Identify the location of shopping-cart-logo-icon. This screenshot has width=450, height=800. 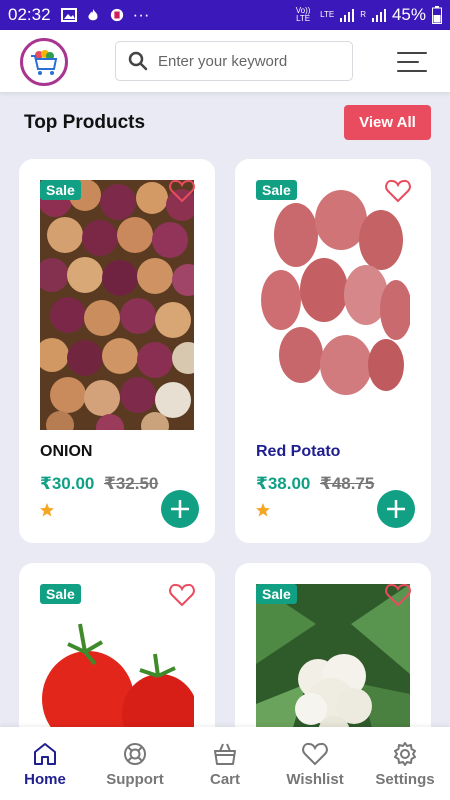
(44, 62).